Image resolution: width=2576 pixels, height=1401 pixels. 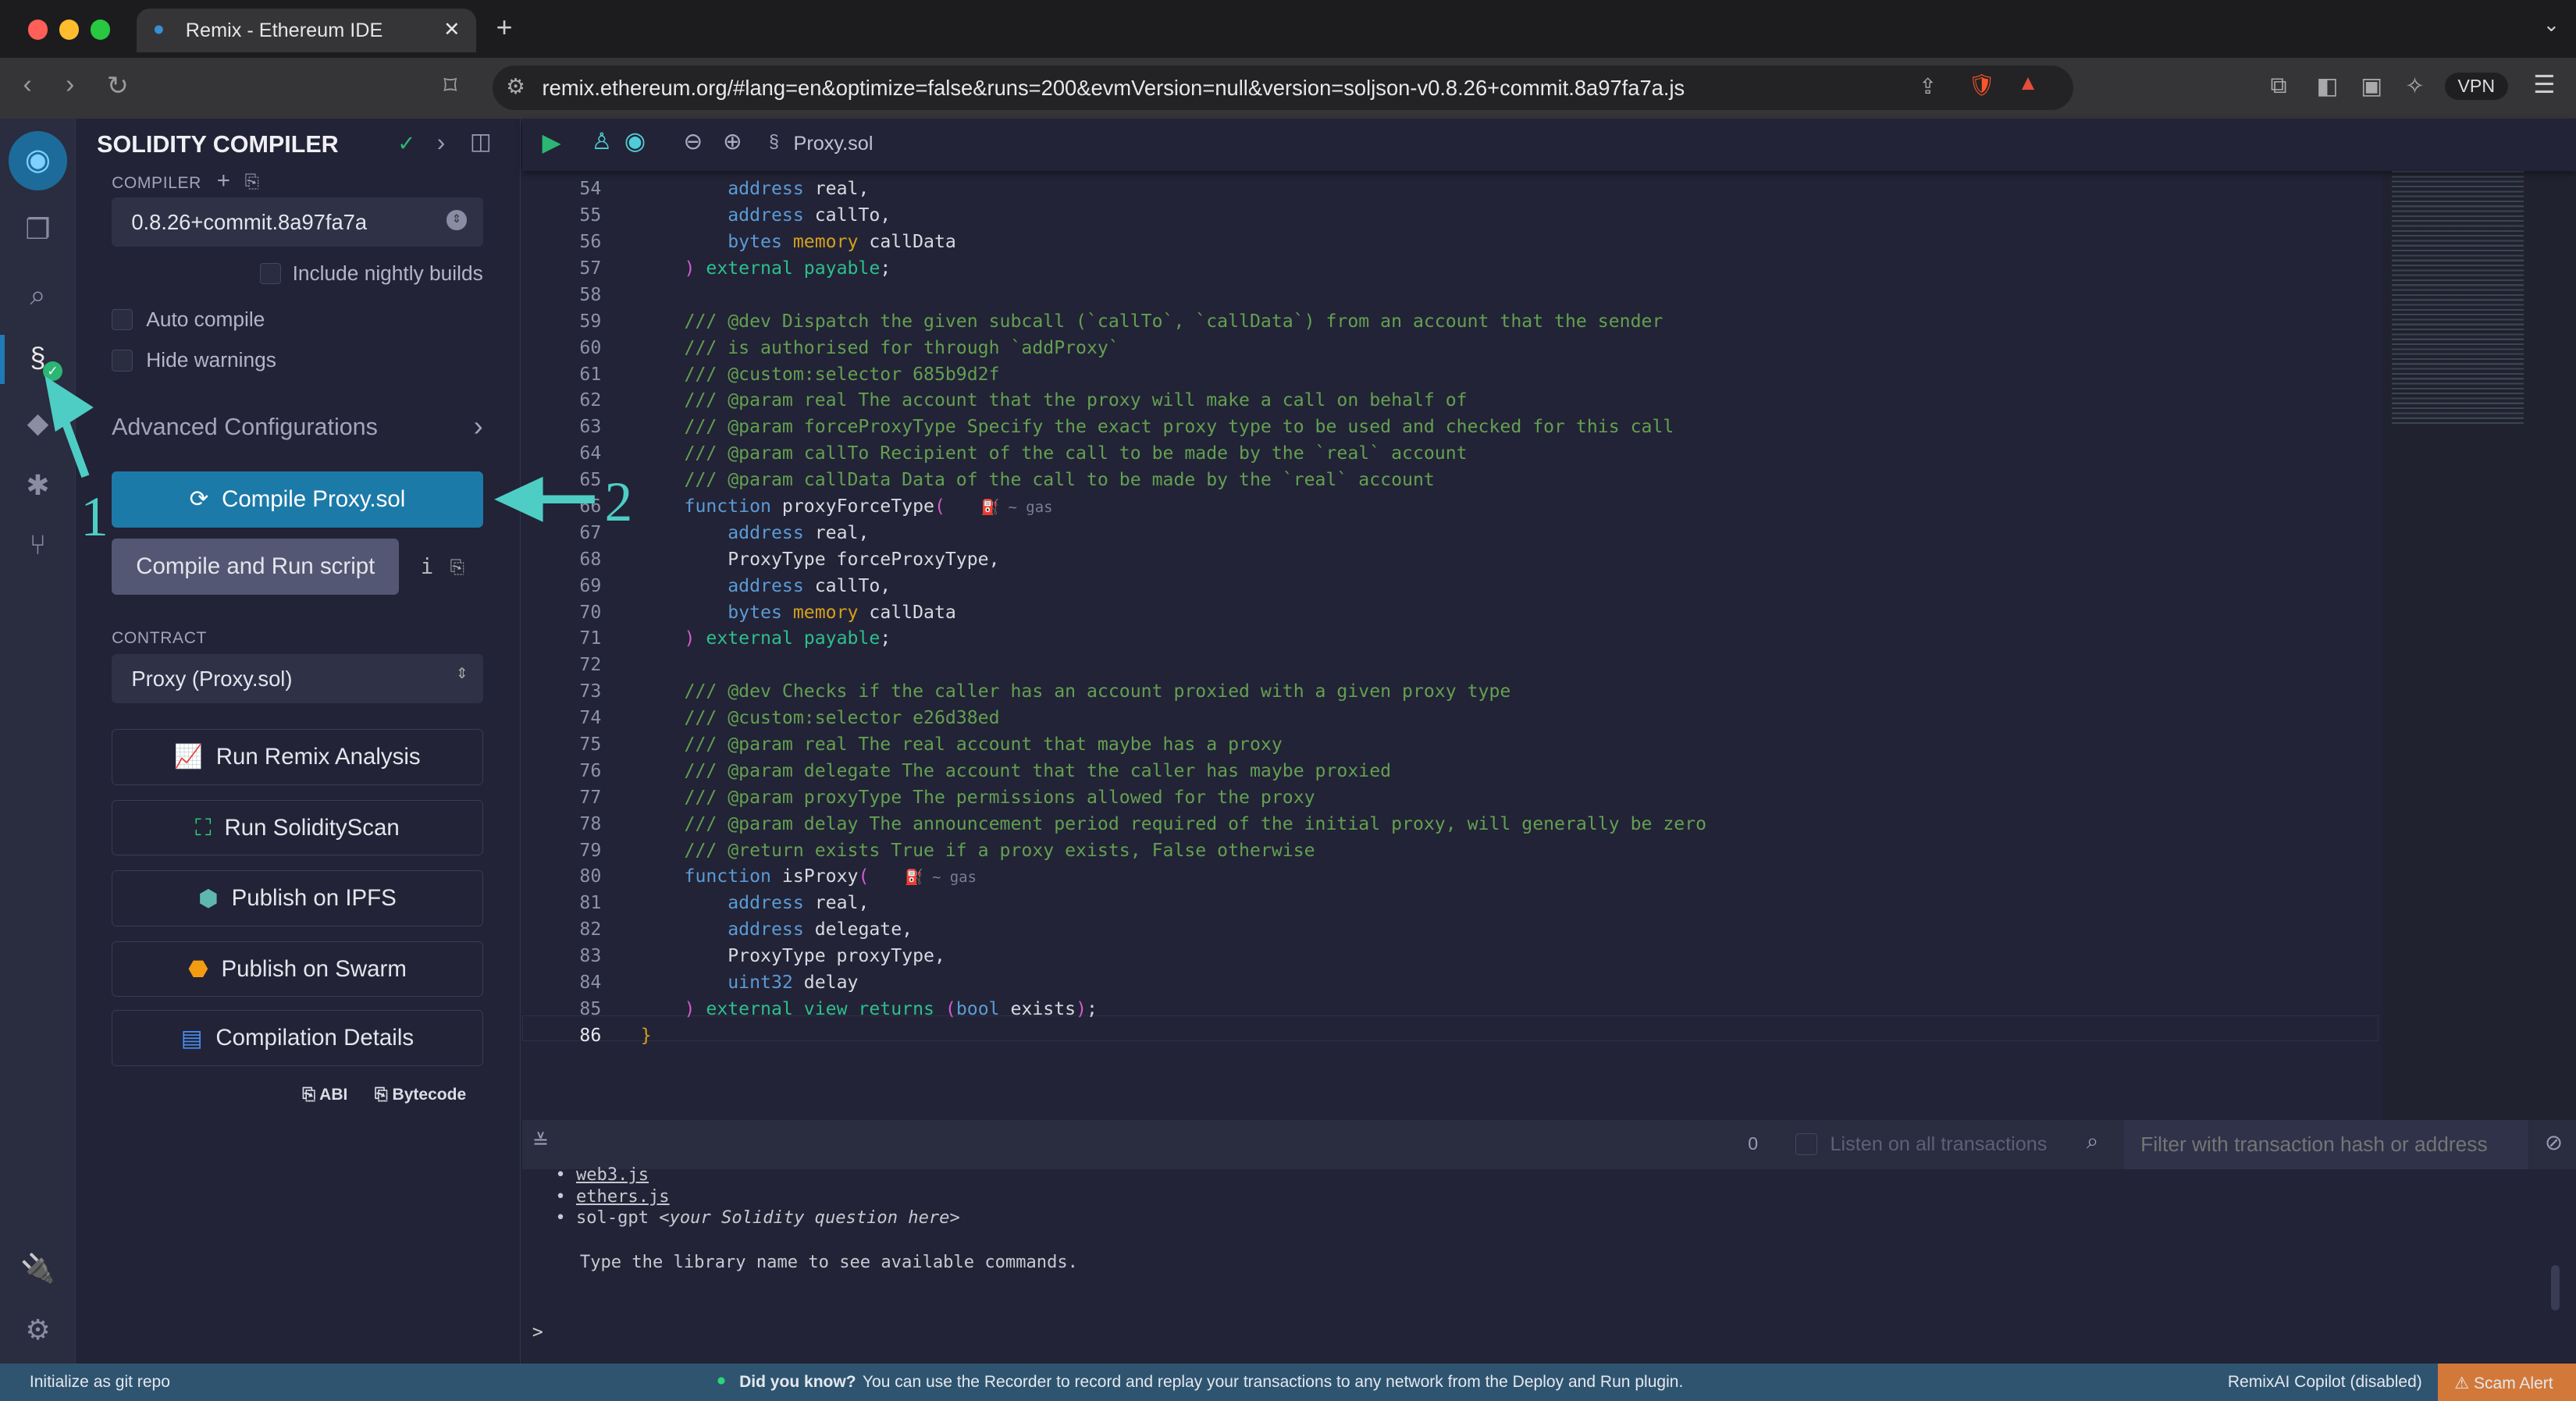 What do you see at coordinates (338, 461) in the screenshot?
I see `annotation-overlay: 1 2` at bounding box center [338, 461].